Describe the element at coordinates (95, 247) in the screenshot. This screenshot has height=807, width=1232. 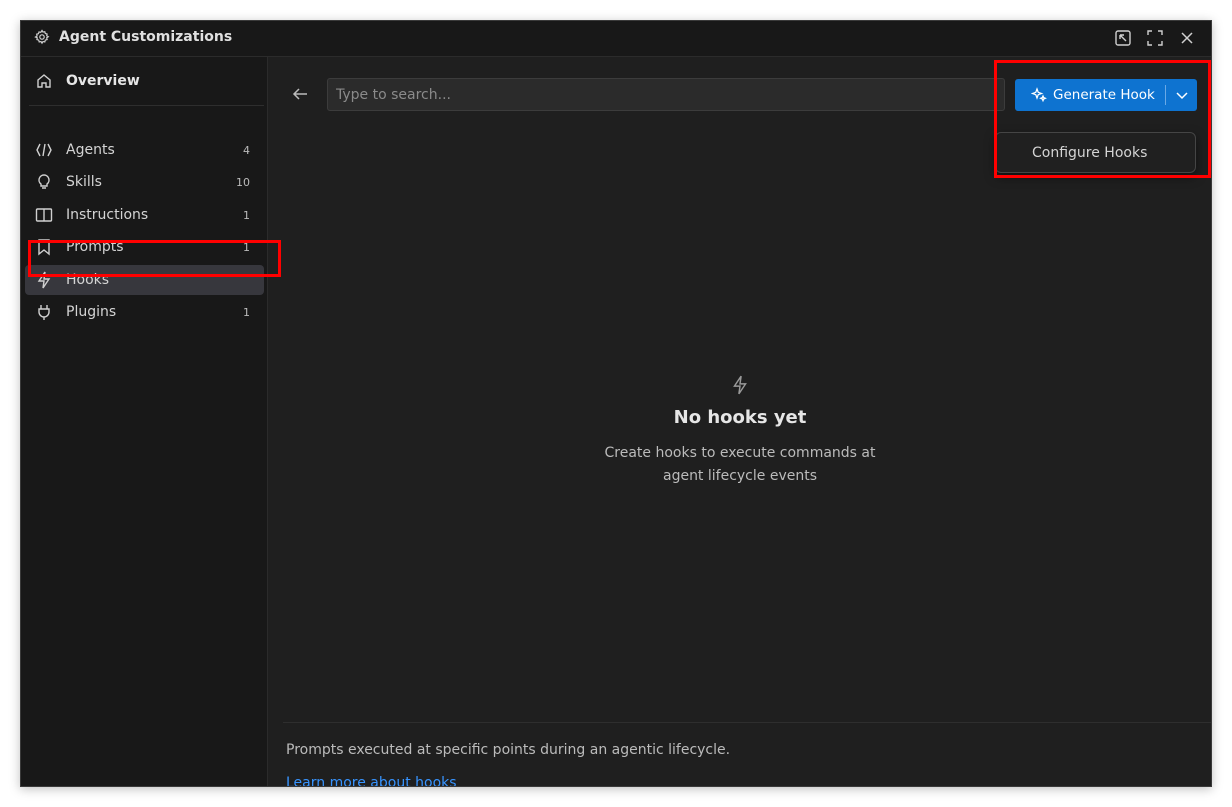
I see `sidebar-item-label: Prompts` at that location.